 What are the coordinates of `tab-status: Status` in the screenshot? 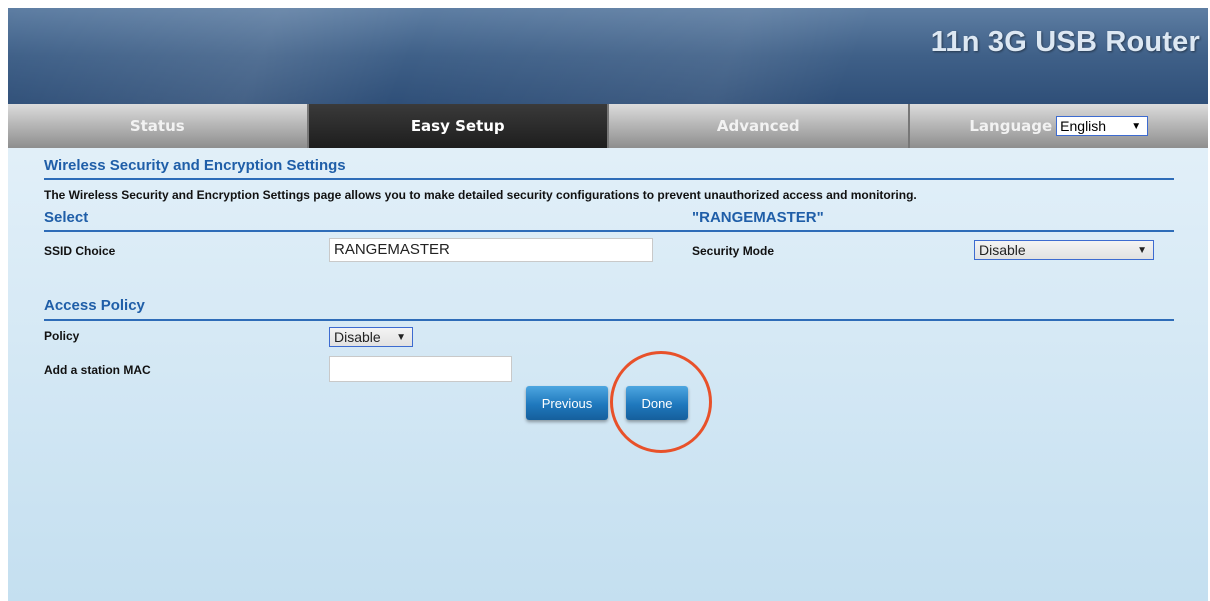 It's located at (158, 126).